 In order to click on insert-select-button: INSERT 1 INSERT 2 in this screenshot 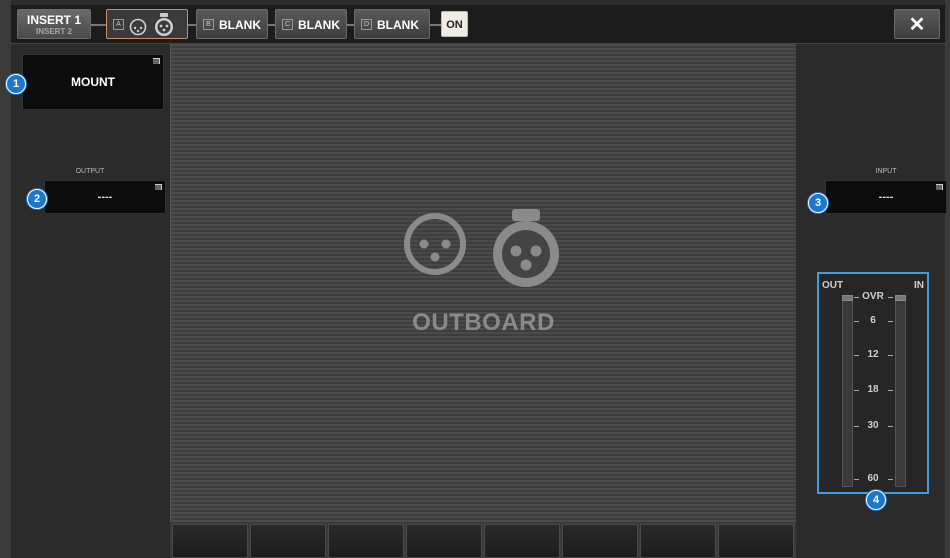, I will do `click(54, 24)`.